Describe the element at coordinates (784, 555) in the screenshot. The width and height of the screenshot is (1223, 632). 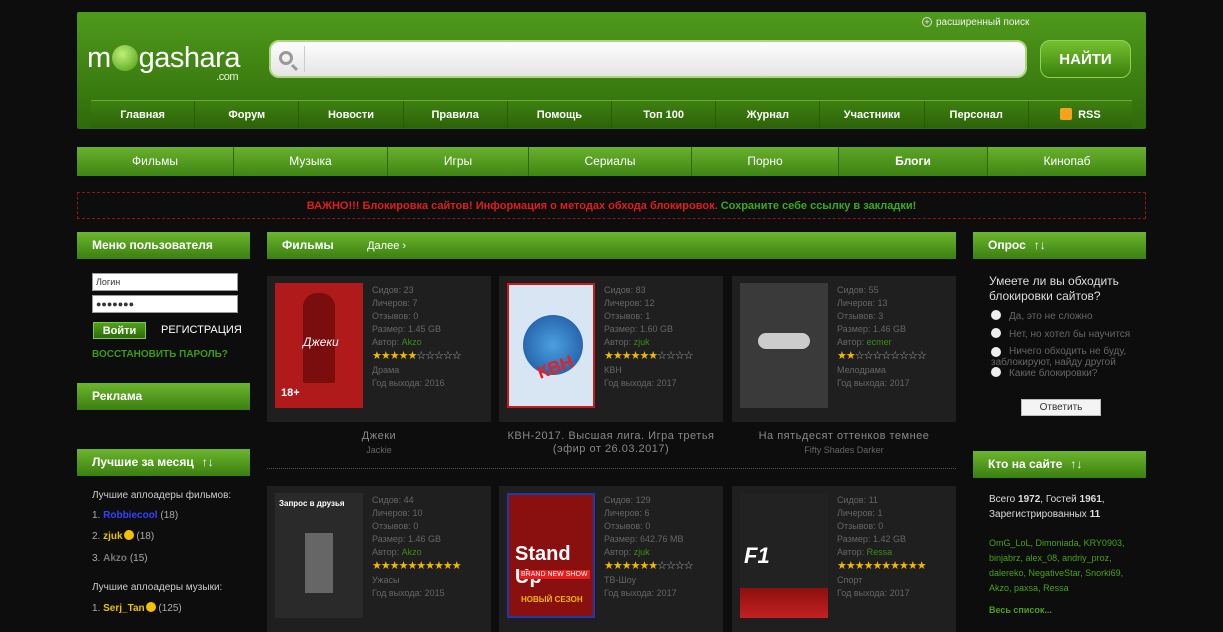
I see `movie-poster: F1` at that location.